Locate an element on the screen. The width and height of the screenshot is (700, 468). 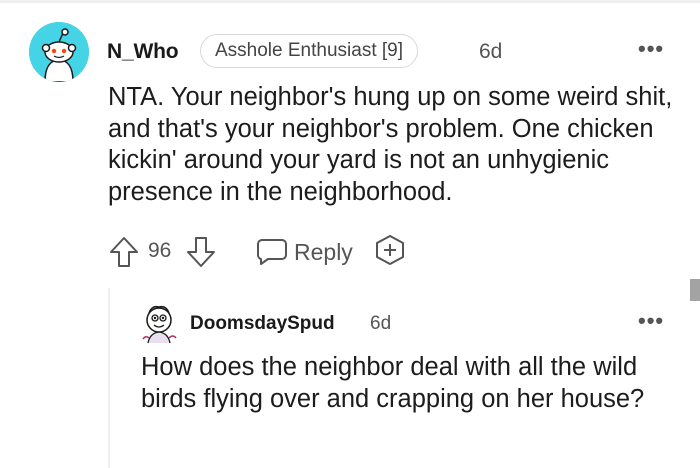
top-divider is located at coordinates (350, 1).